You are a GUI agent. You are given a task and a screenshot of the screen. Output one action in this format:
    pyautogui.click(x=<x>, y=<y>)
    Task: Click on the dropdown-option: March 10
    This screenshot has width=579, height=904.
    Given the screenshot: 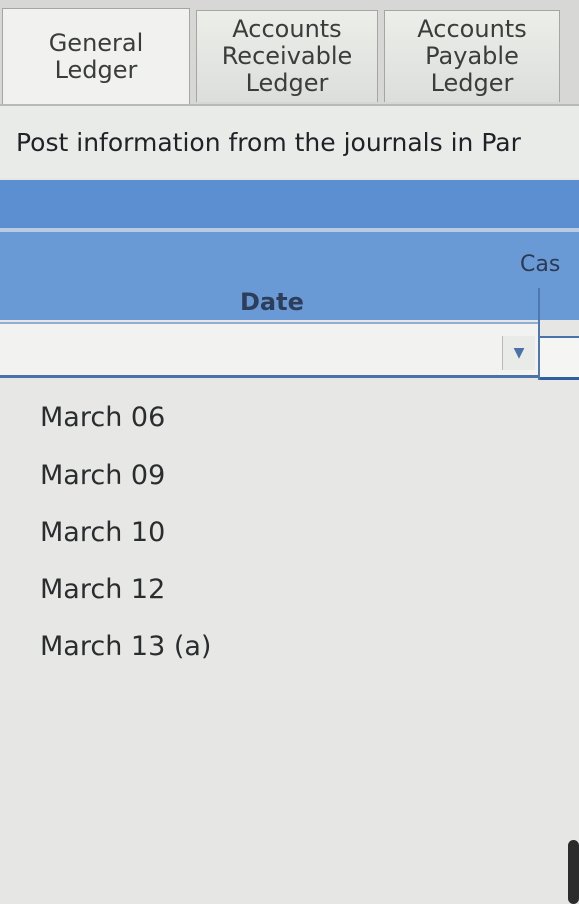 What is the action you would take?
    pyautogui.click(x=102, y=532)
    